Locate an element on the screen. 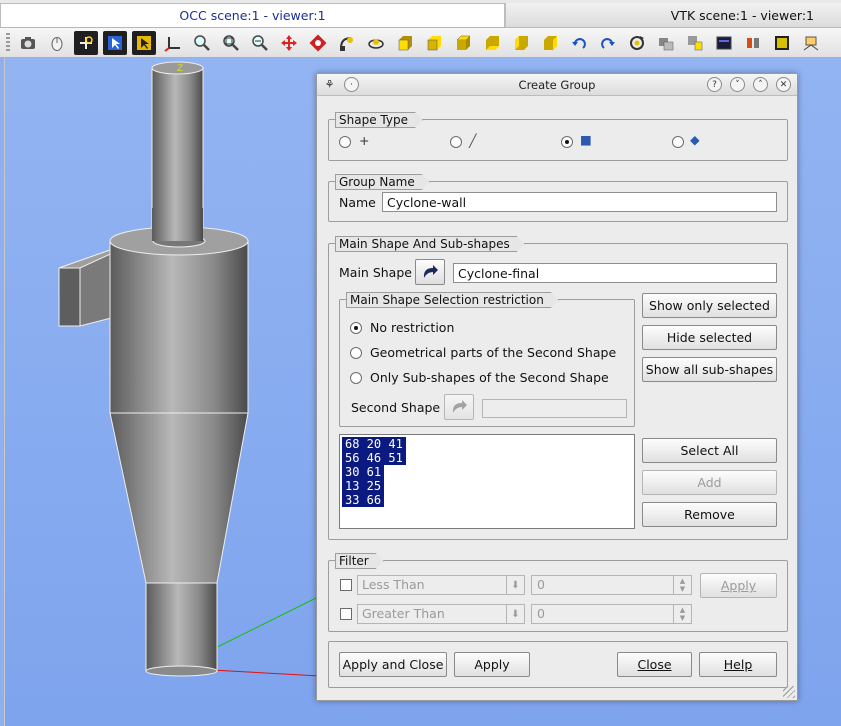 The width and height of the screenshot is (841, 726). geometrical-parts-radio is located at coordinates (356, 353).